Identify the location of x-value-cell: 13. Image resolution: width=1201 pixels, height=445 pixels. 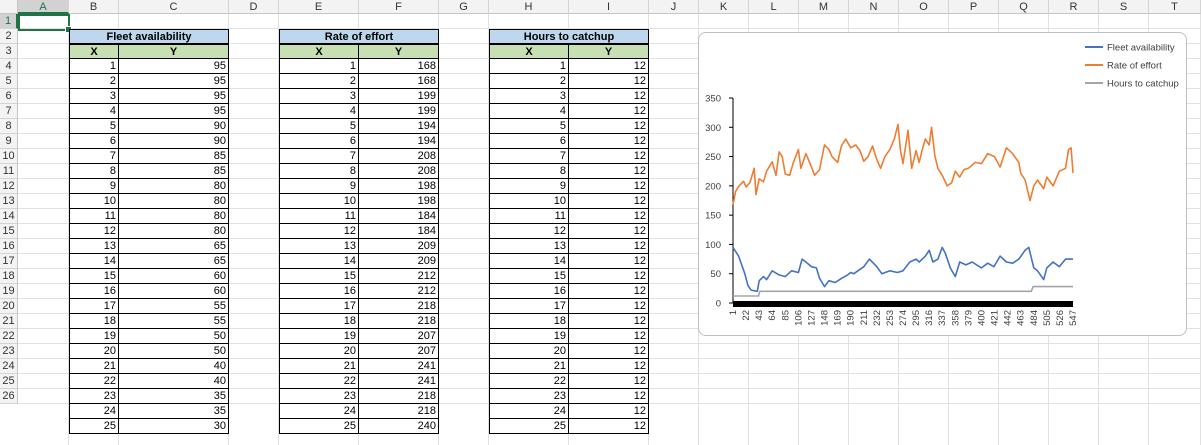
(94, 246).